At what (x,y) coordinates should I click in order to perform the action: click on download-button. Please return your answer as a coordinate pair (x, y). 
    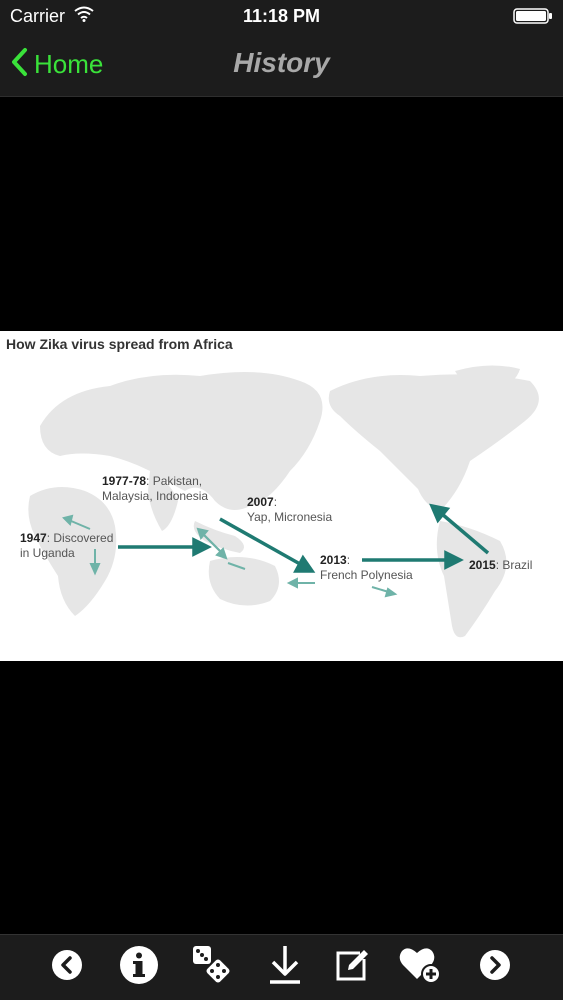
    Looking at the image, I should click on (285, 967).